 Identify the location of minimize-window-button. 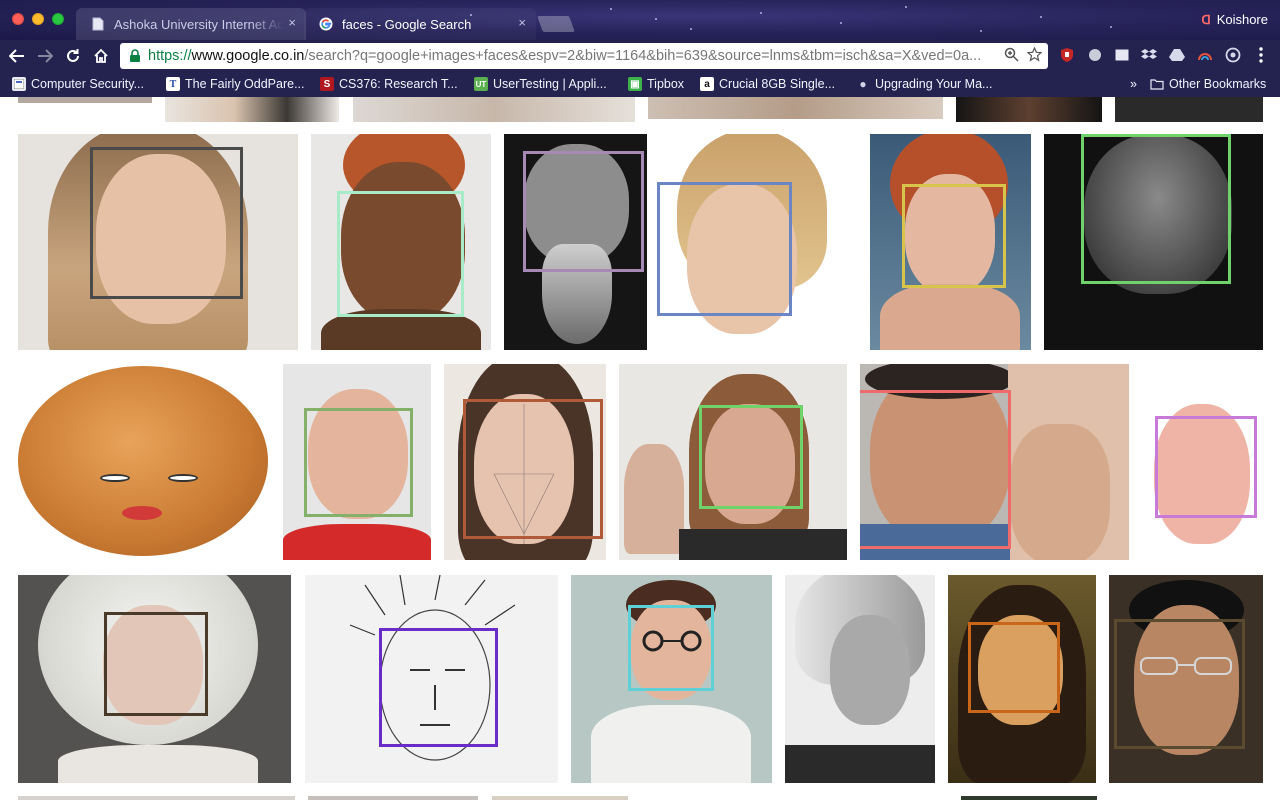
(38, 19).